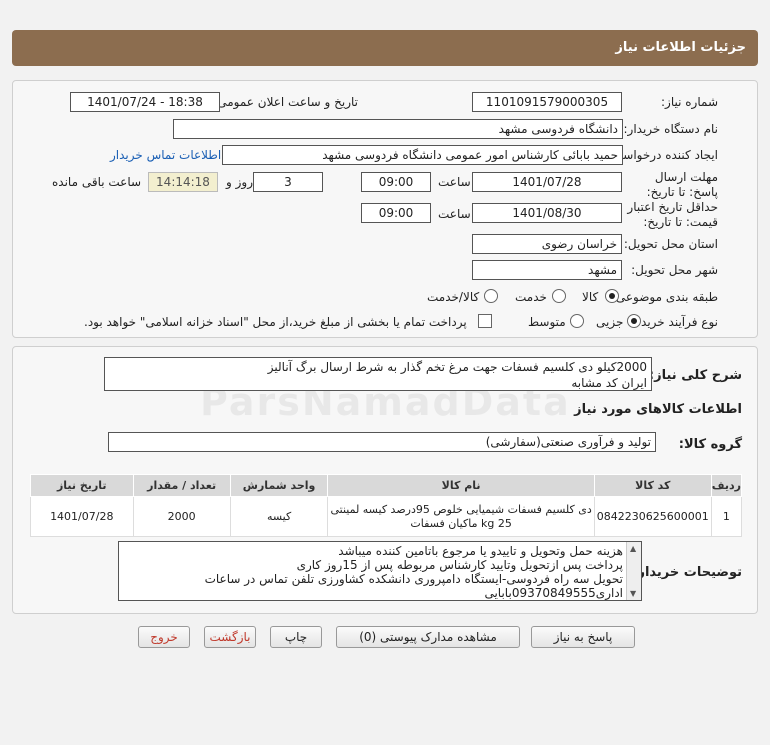 This screenshot has height=745, width=770. Describe the element at coordinates (675, 322) in the screenshot. I see `process-label: نوع فرآیند خرید :` at that location.